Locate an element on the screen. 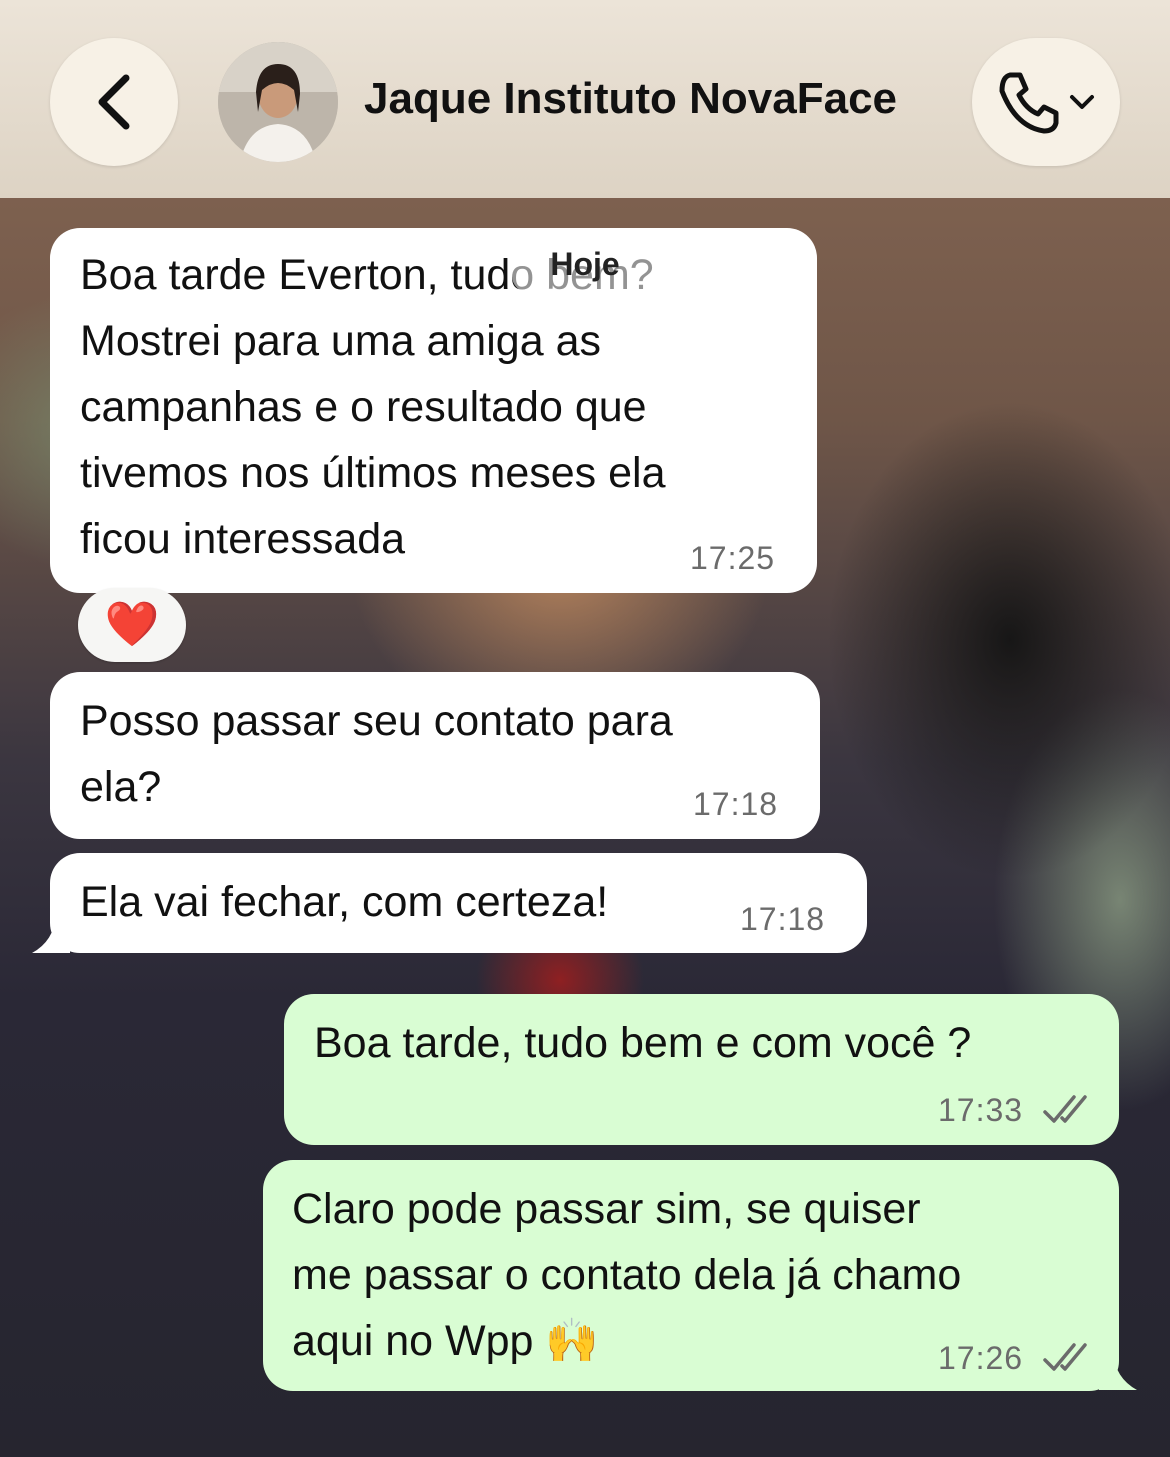 The image size is (1170, 1457). contact-avatar is located at coordinates (278, 102).